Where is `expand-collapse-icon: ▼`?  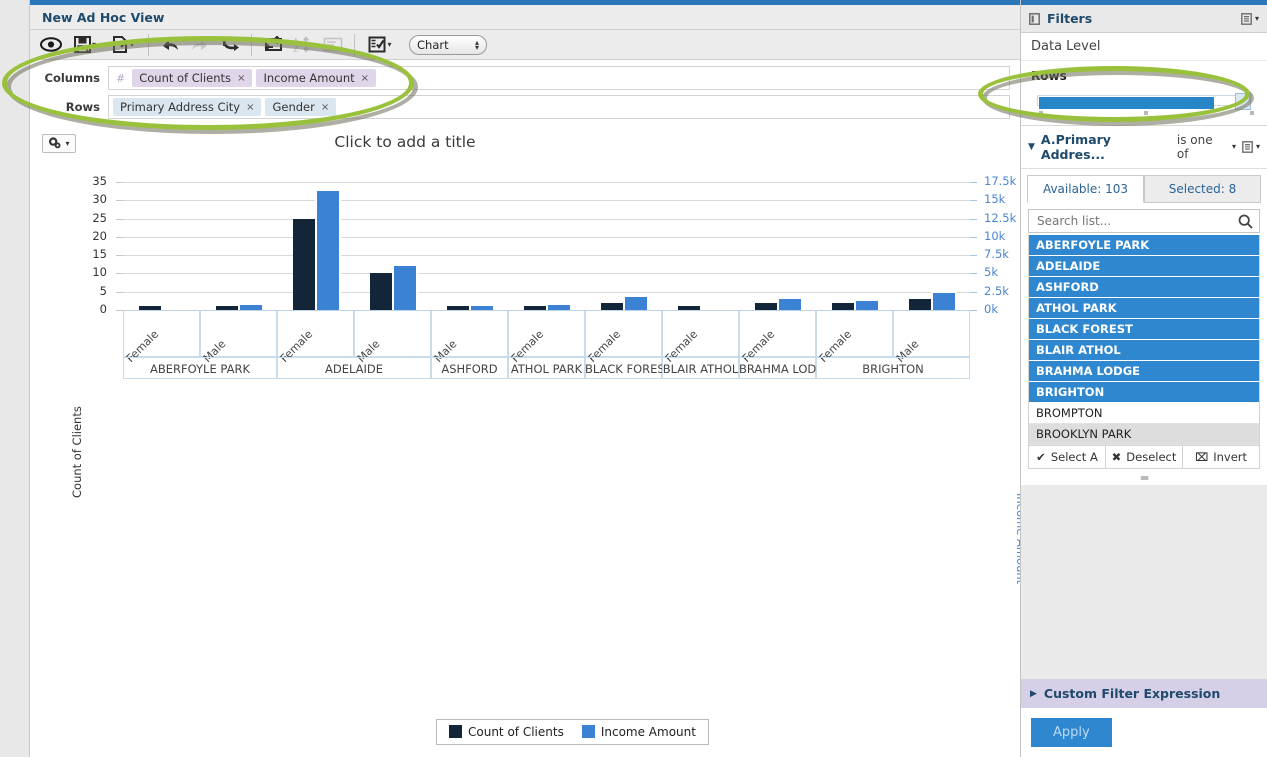 expand-collapse-icon: ▼ is located at coordinates (1031, 147).